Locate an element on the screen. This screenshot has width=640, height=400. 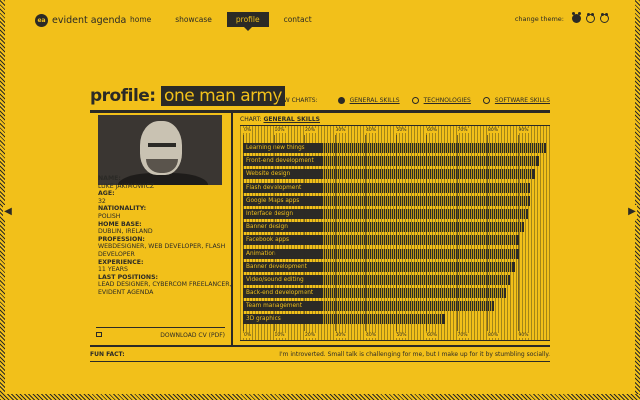
ticks-bottom: 0% 10% 20% 30% 40% 50% 60% 70% 80% 90% is located at coordinates (395, 335).